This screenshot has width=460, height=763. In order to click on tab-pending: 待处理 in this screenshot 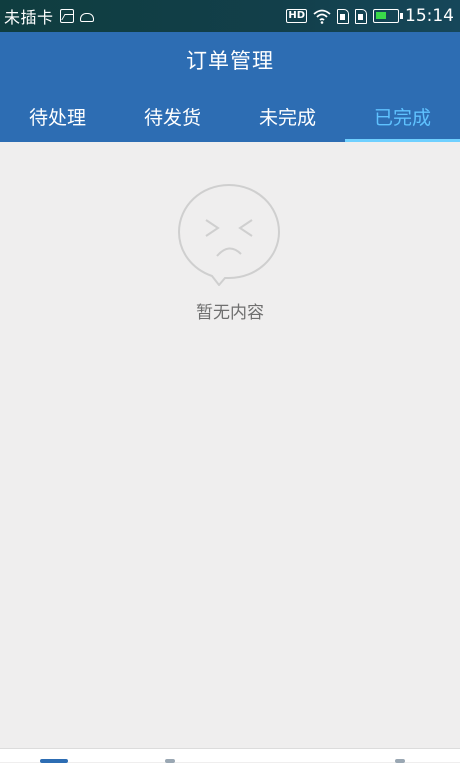, I will do `click(57, 116)`.